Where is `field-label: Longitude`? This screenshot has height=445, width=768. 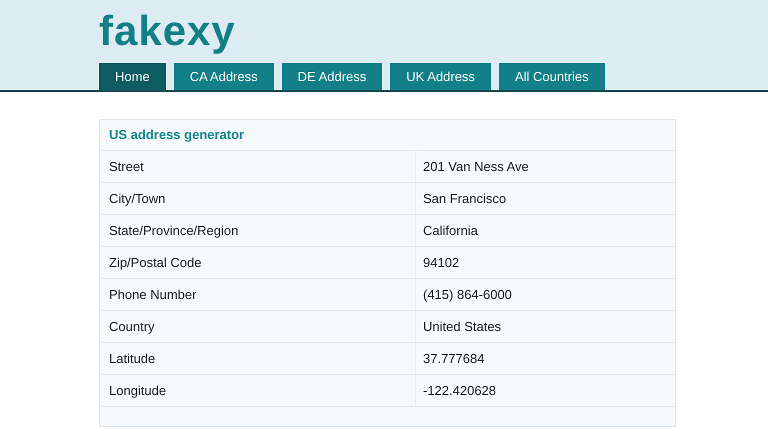 field-label: Longitude is located at coordinates (137, 391).